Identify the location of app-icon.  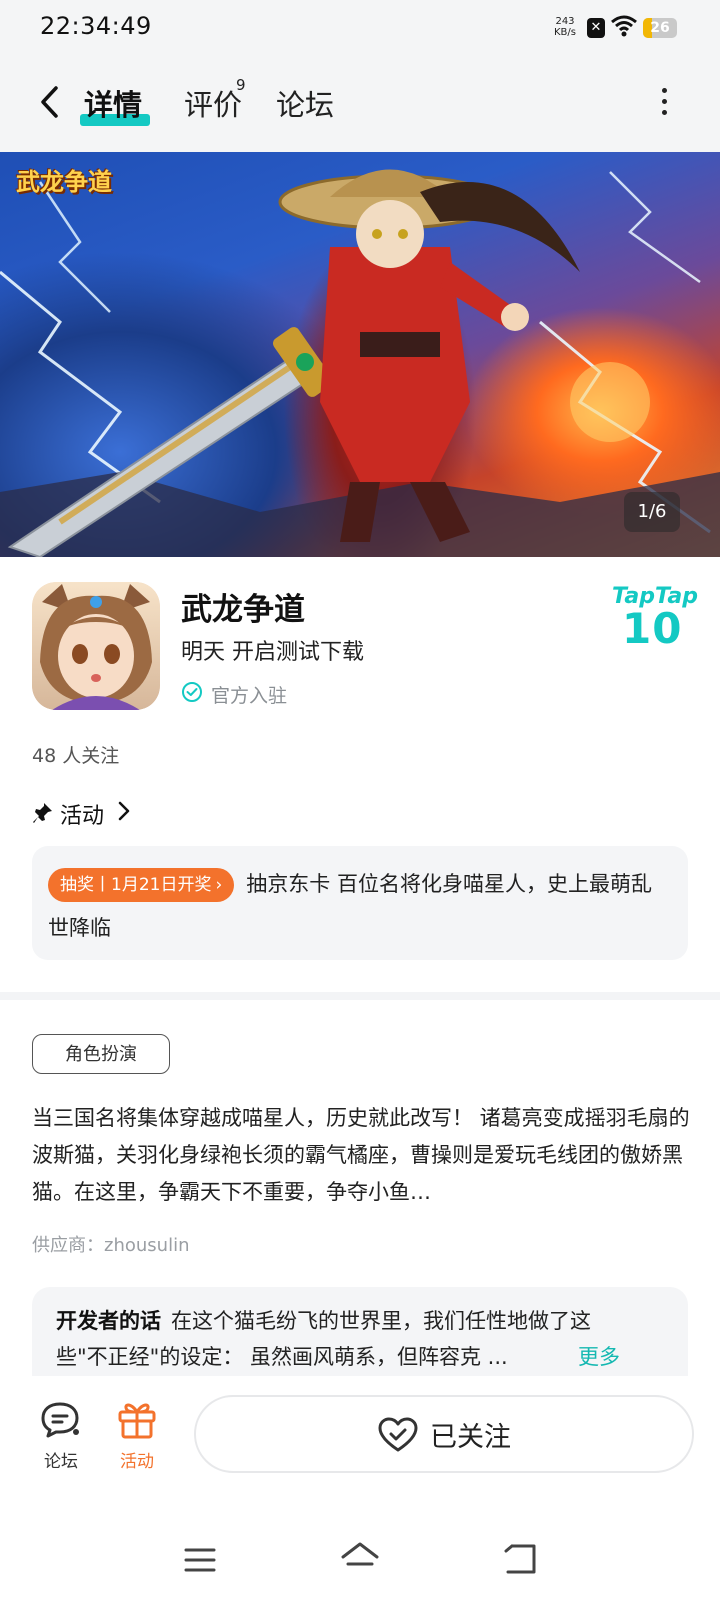
(96, 646).